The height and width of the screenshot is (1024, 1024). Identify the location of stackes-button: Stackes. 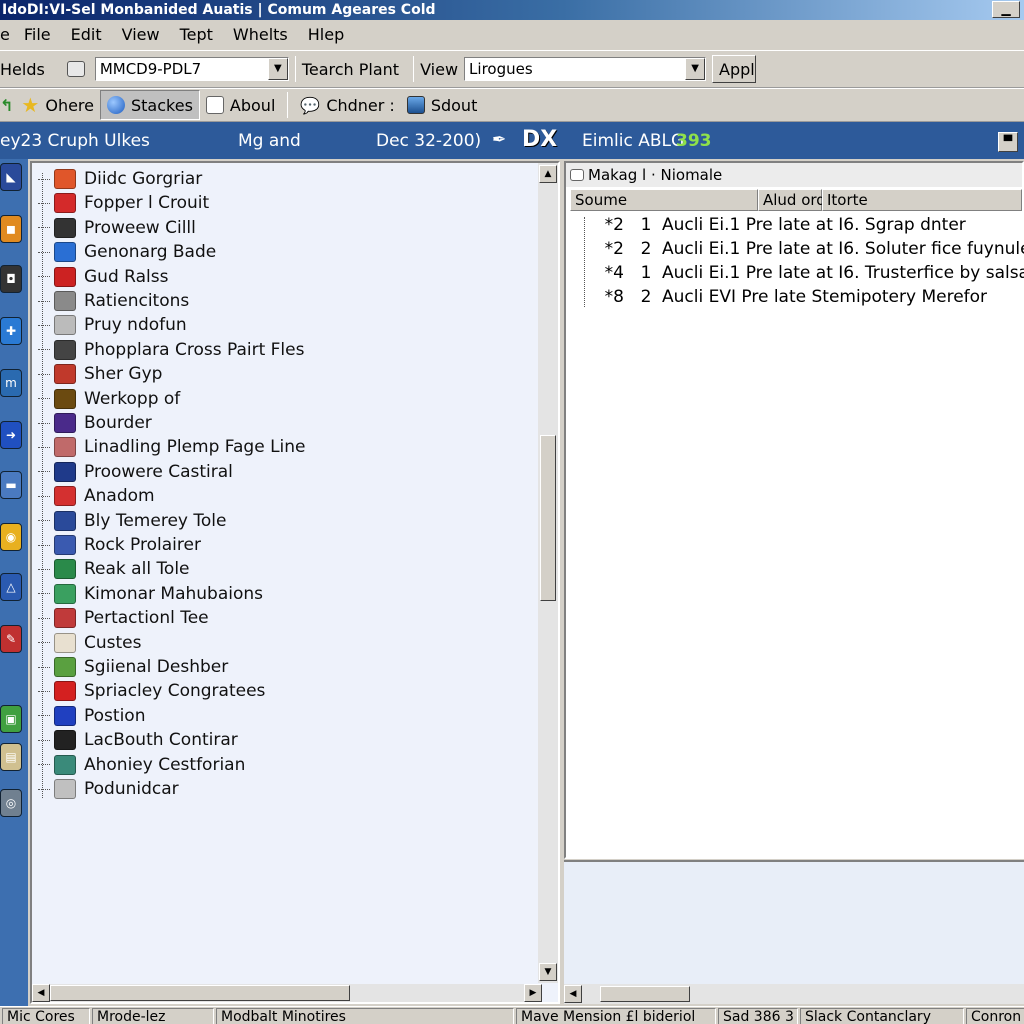
(150, 105).